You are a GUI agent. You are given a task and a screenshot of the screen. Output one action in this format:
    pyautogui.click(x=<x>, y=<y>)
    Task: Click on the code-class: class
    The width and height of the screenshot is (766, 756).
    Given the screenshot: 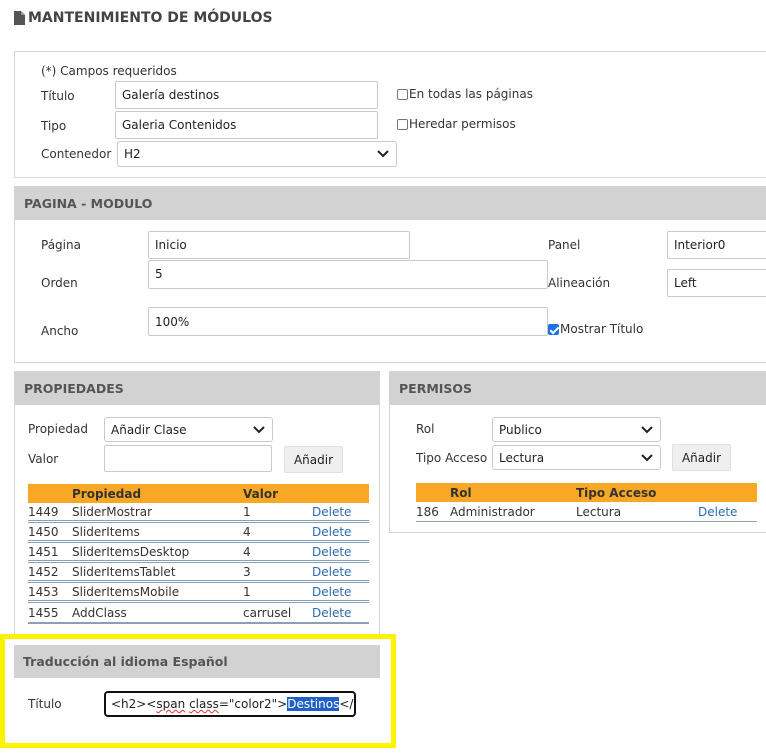 What is the action you would take?
    pyautogui.click(x=204, y=704)
    